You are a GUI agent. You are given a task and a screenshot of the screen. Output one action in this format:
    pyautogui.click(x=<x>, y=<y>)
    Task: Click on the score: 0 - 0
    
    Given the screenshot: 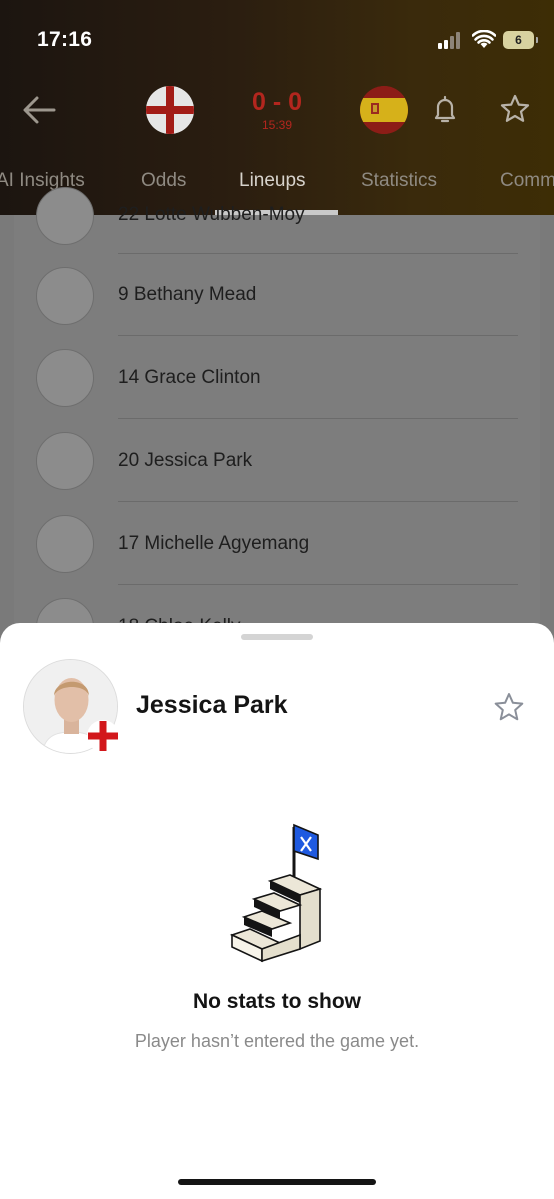 What is the action you would take?
    pyautogui.click(x=277, y=102)
    